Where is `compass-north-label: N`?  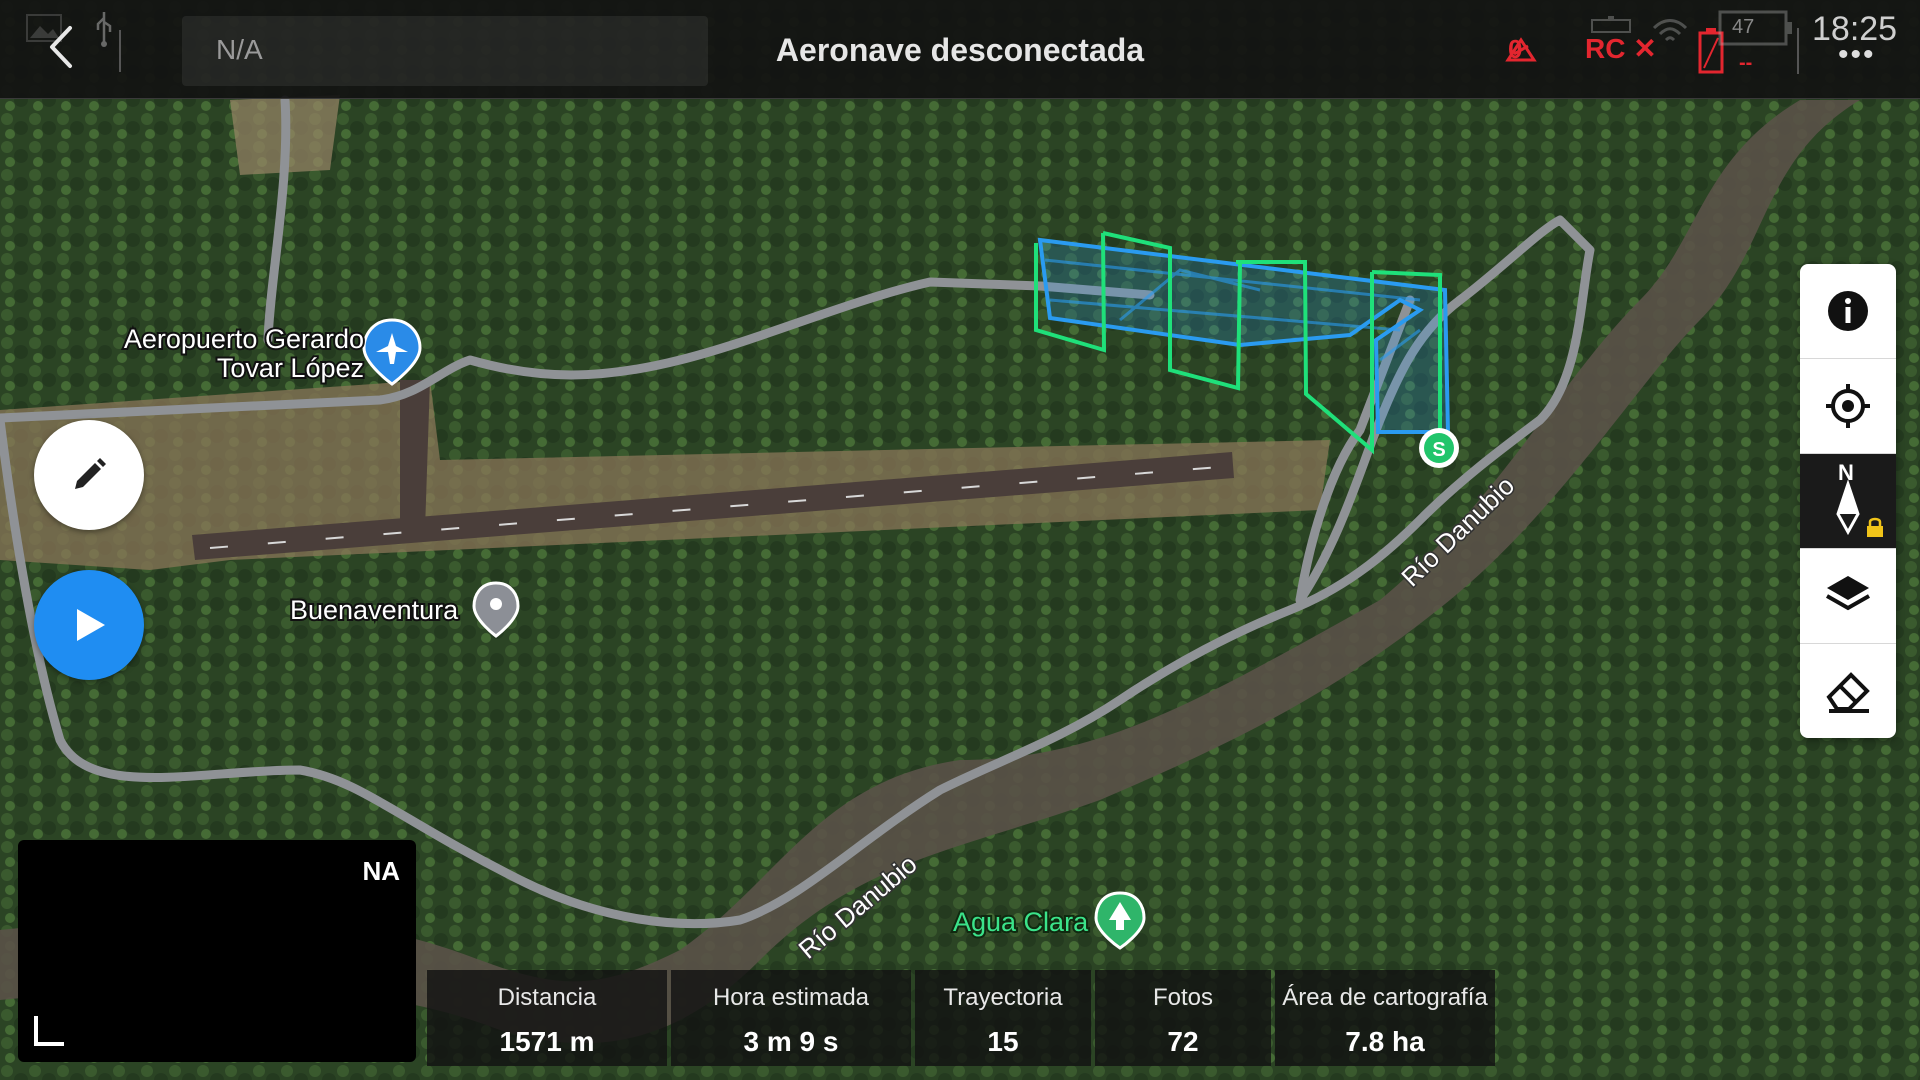 compass-north-label: N is located at coordinates (1846, 472).